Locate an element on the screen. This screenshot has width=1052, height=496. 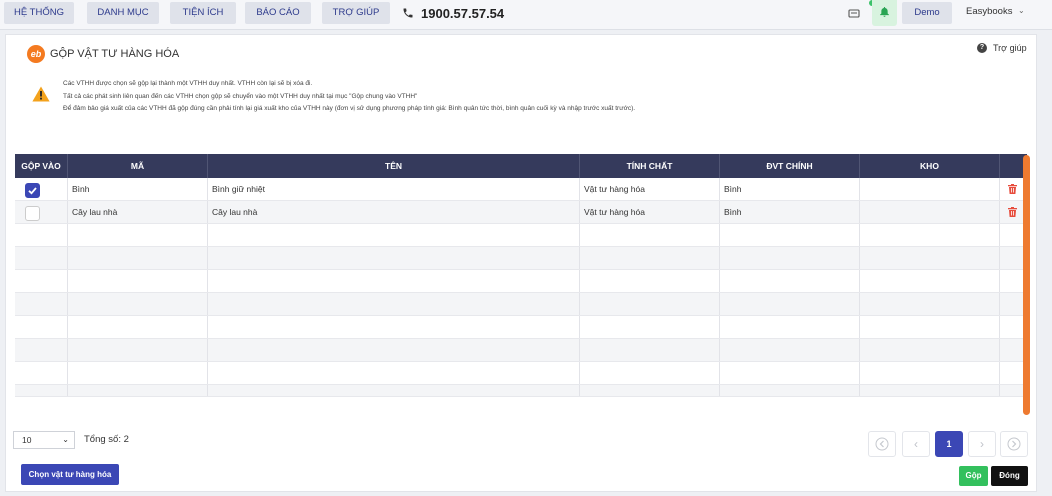
first-page-button is located at coordinates (882, 444).